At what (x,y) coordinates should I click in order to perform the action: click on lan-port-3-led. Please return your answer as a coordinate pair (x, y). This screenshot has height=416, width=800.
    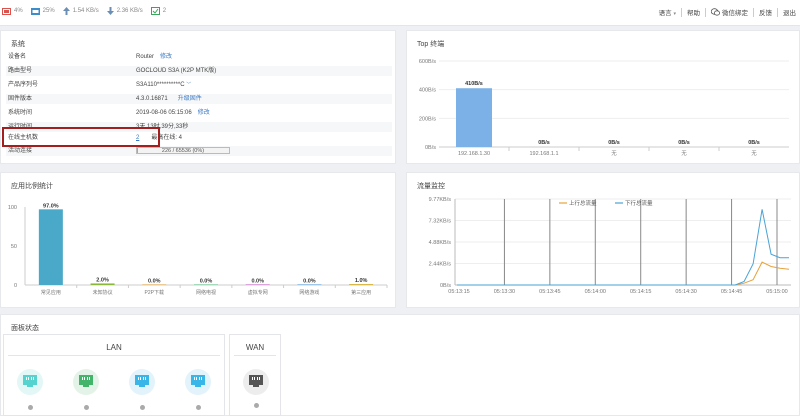
    Looking at the image, I should click on (142, 407).